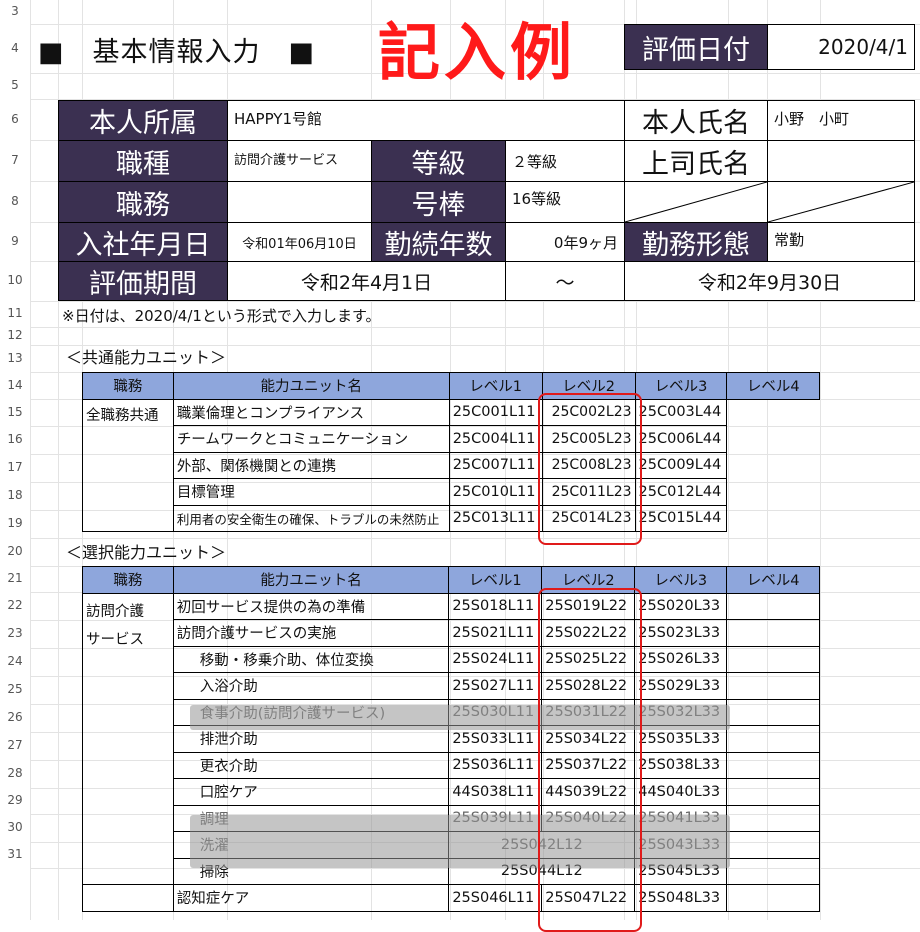  I want to click on unit-name-cell: 初回サービス提供の為の準備, so click(311, 606).